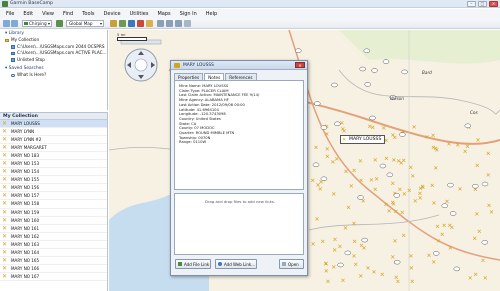  Describe the element at coordinates (178, 23) in the screenshot. I see `zoom-tool-icon` at that location.